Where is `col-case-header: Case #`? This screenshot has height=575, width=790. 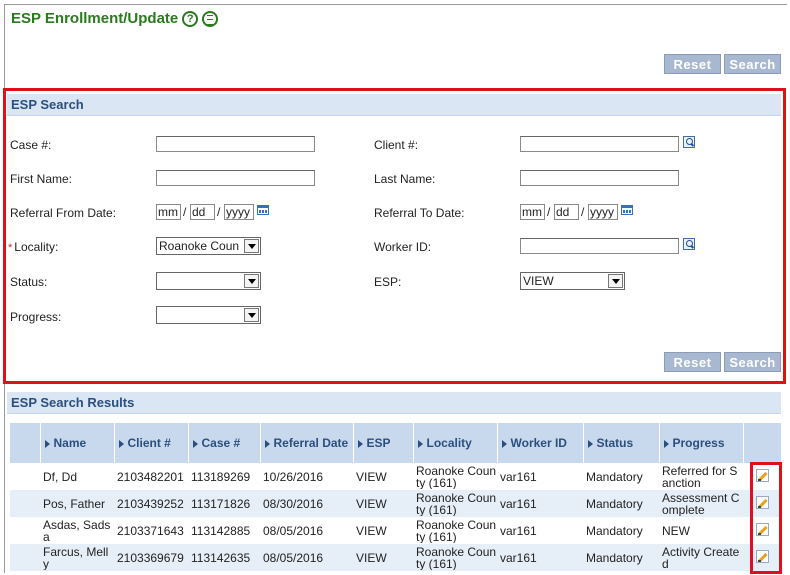
col-case-header: Case # is located at coordinates (224, 443).